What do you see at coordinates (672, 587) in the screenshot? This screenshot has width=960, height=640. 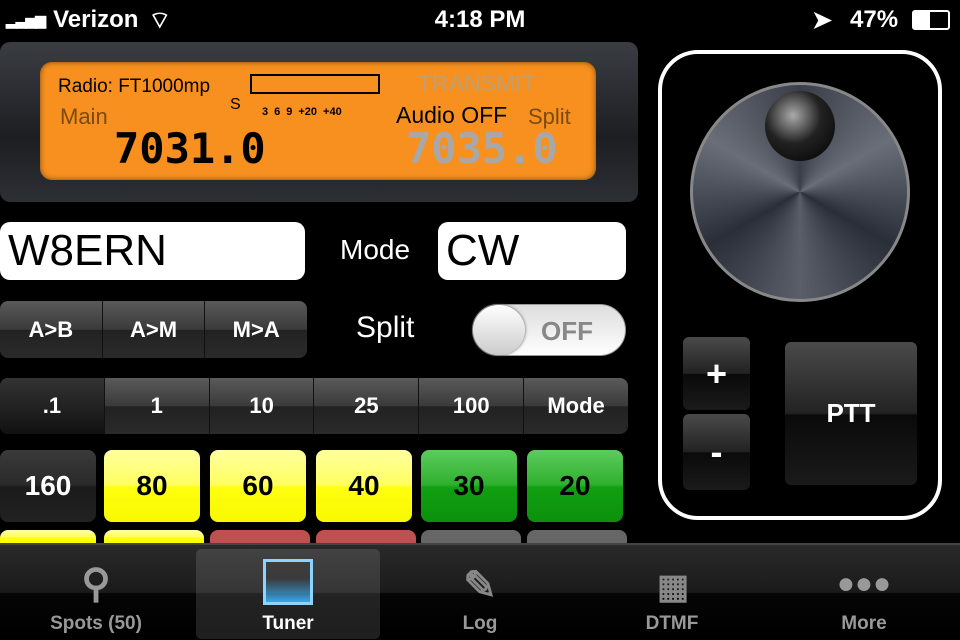 I see `keypad-icon: ▦` at bounding box center [672, 587].